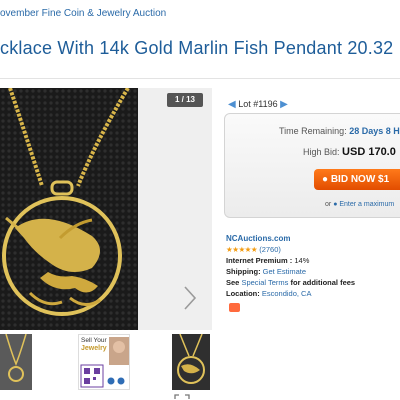  I want to click on time-remaining-label: Time Remaining:, so click(313, 131).